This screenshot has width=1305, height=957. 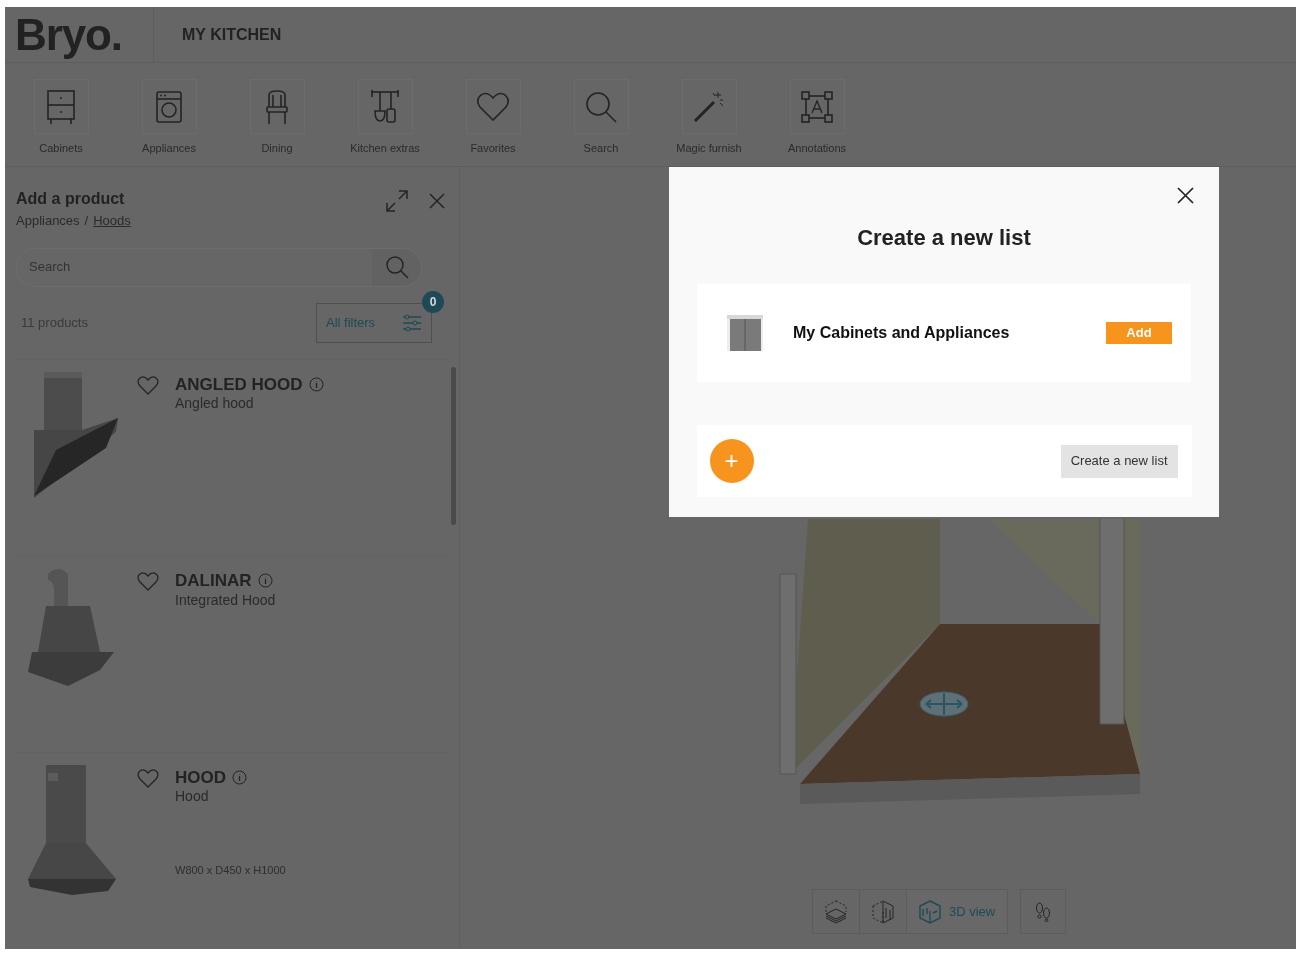 I want to click on walk-mode-button, so click(x=1043, y=911).